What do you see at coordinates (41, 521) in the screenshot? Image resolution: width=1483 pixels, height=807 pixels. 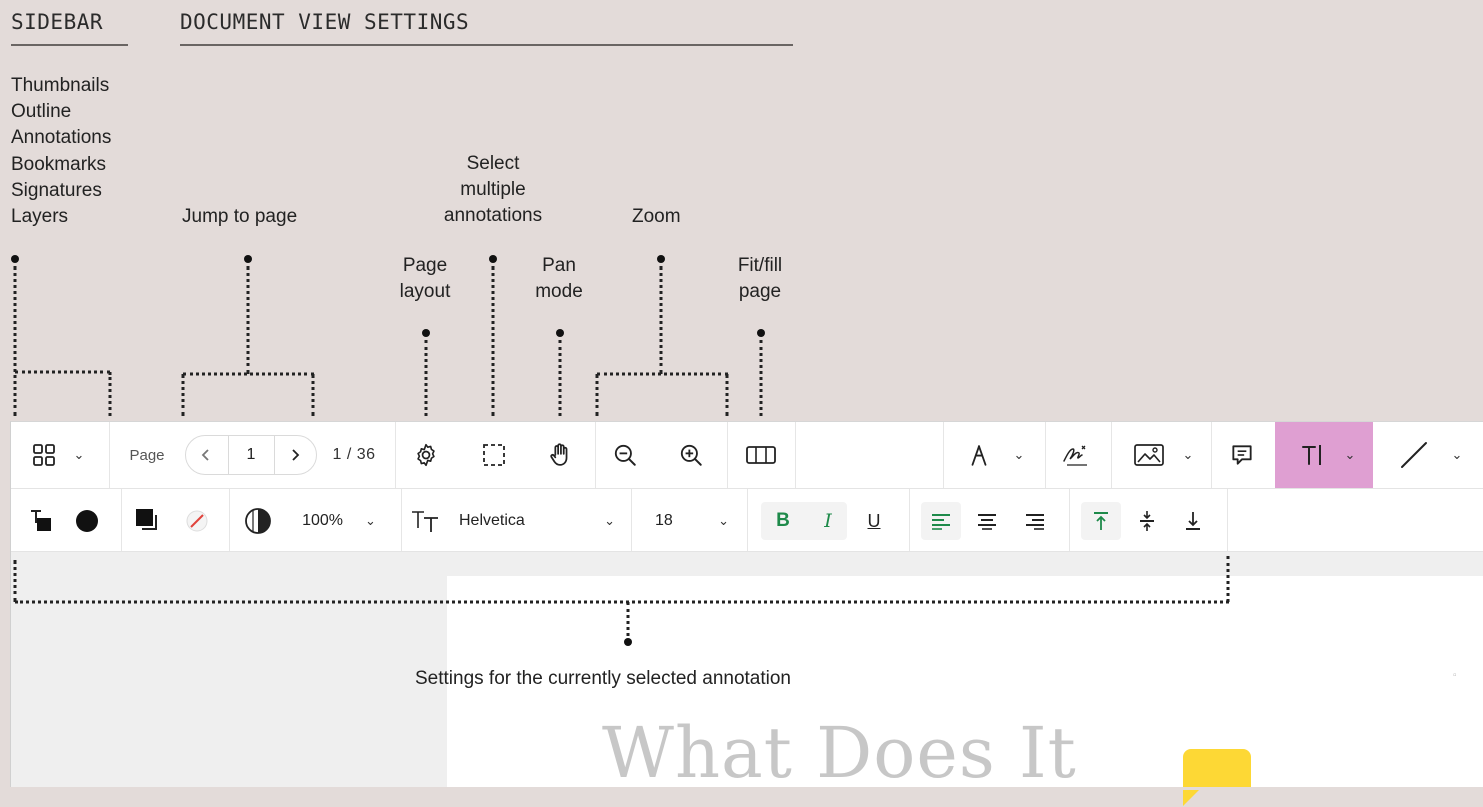 I see `text-color-button` at bounding box center [41, 521].